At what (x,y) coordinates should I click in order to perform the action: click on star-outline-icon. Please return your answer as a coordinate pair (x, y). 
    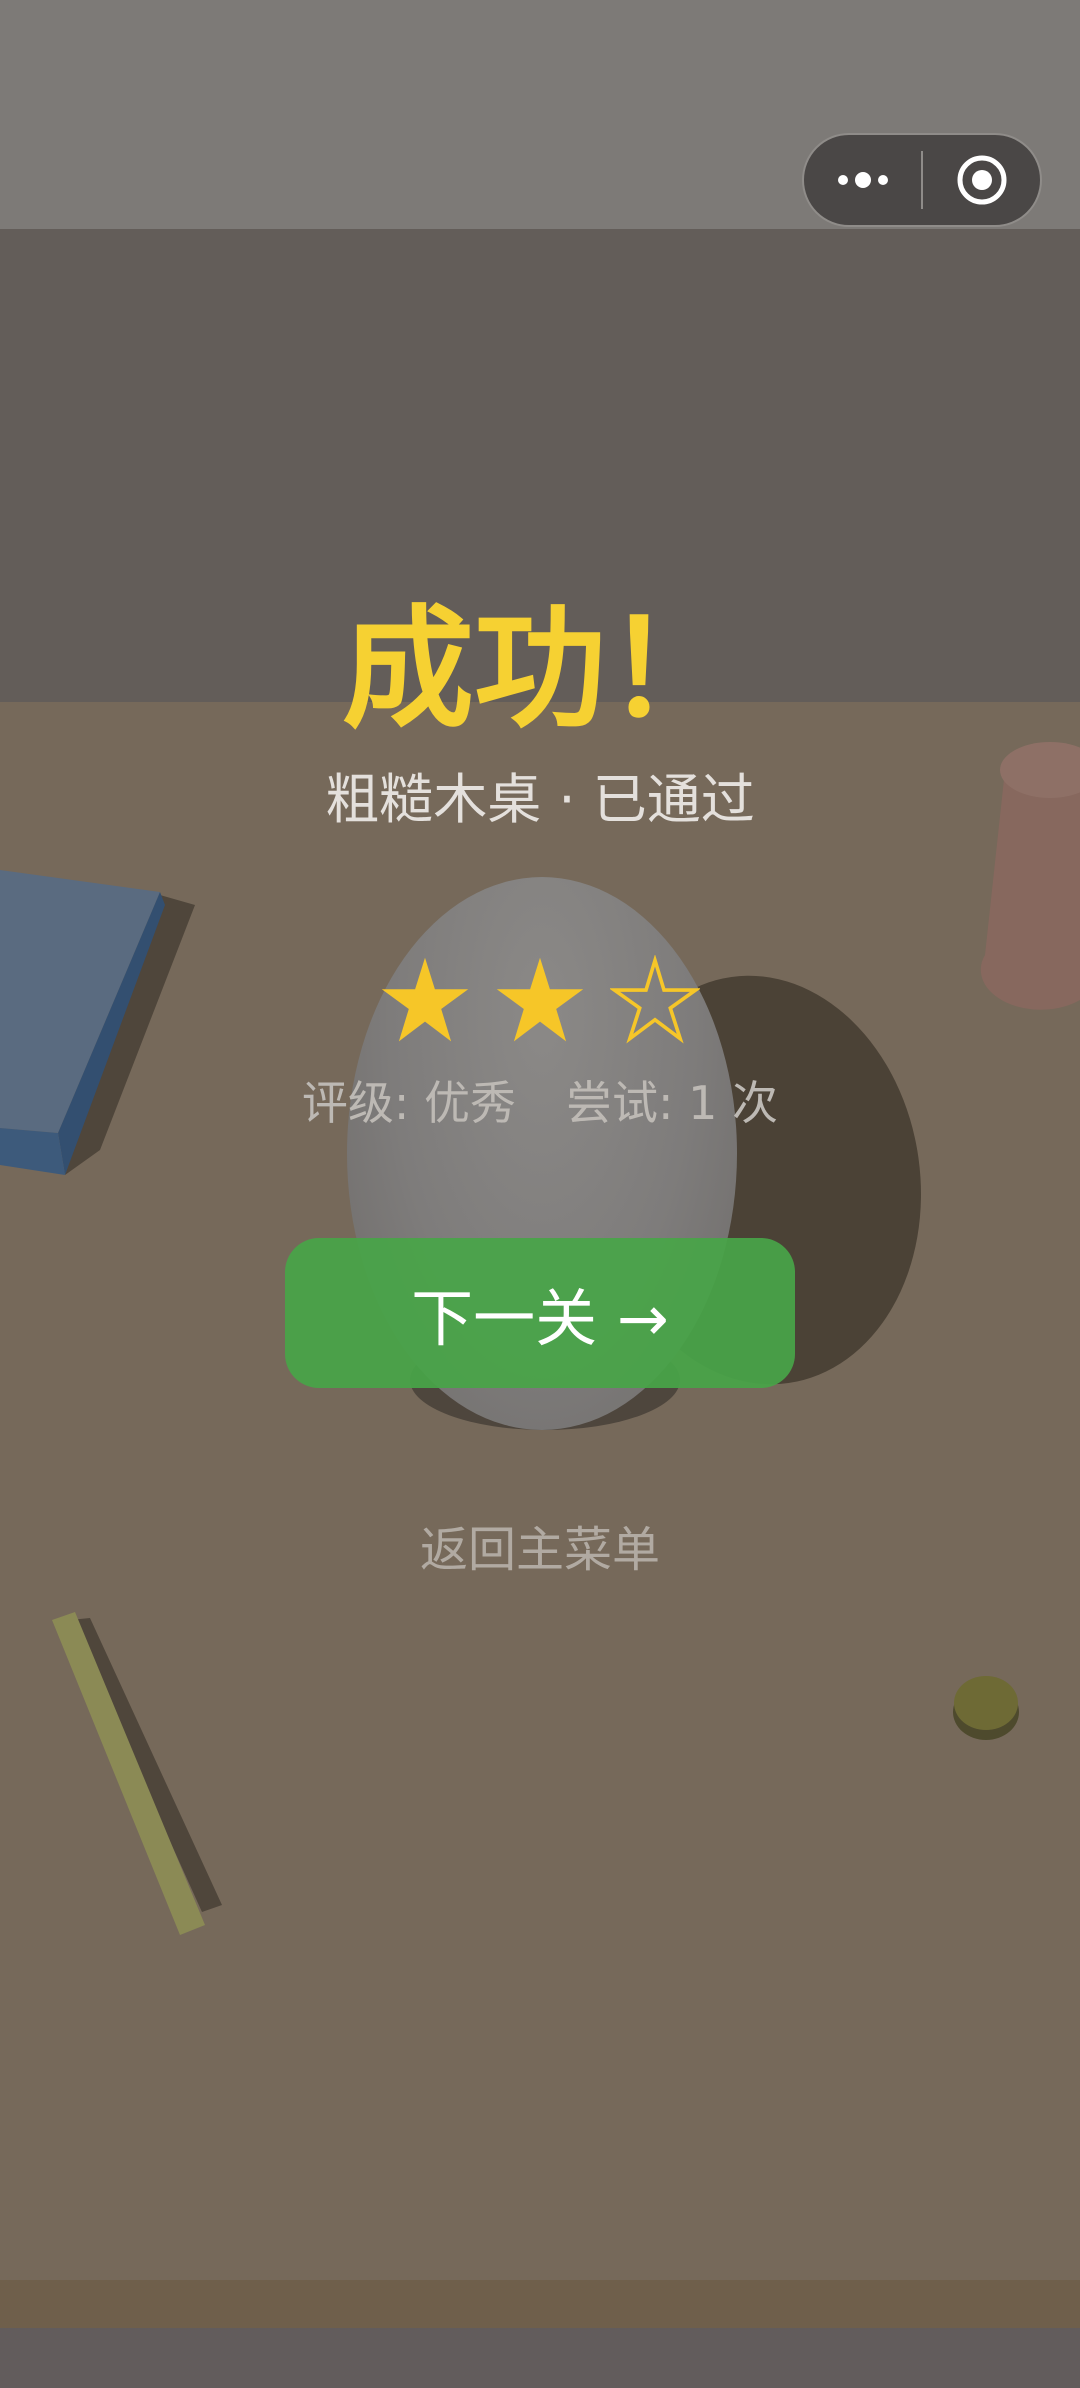
    Looking at the image, I should click on (655, 999).